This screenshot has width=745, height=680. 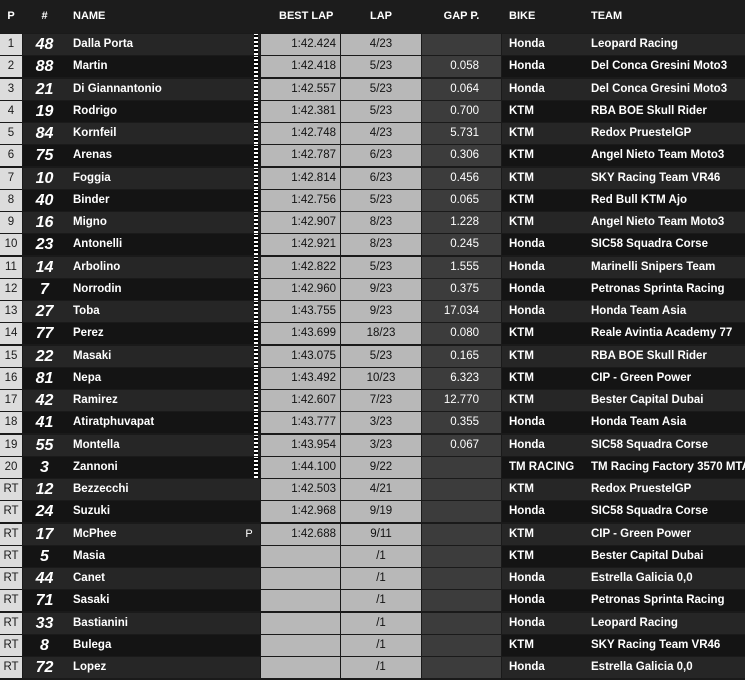 I want to click on best-lap-cell: 1:42.960, so click(x=300, y=289).